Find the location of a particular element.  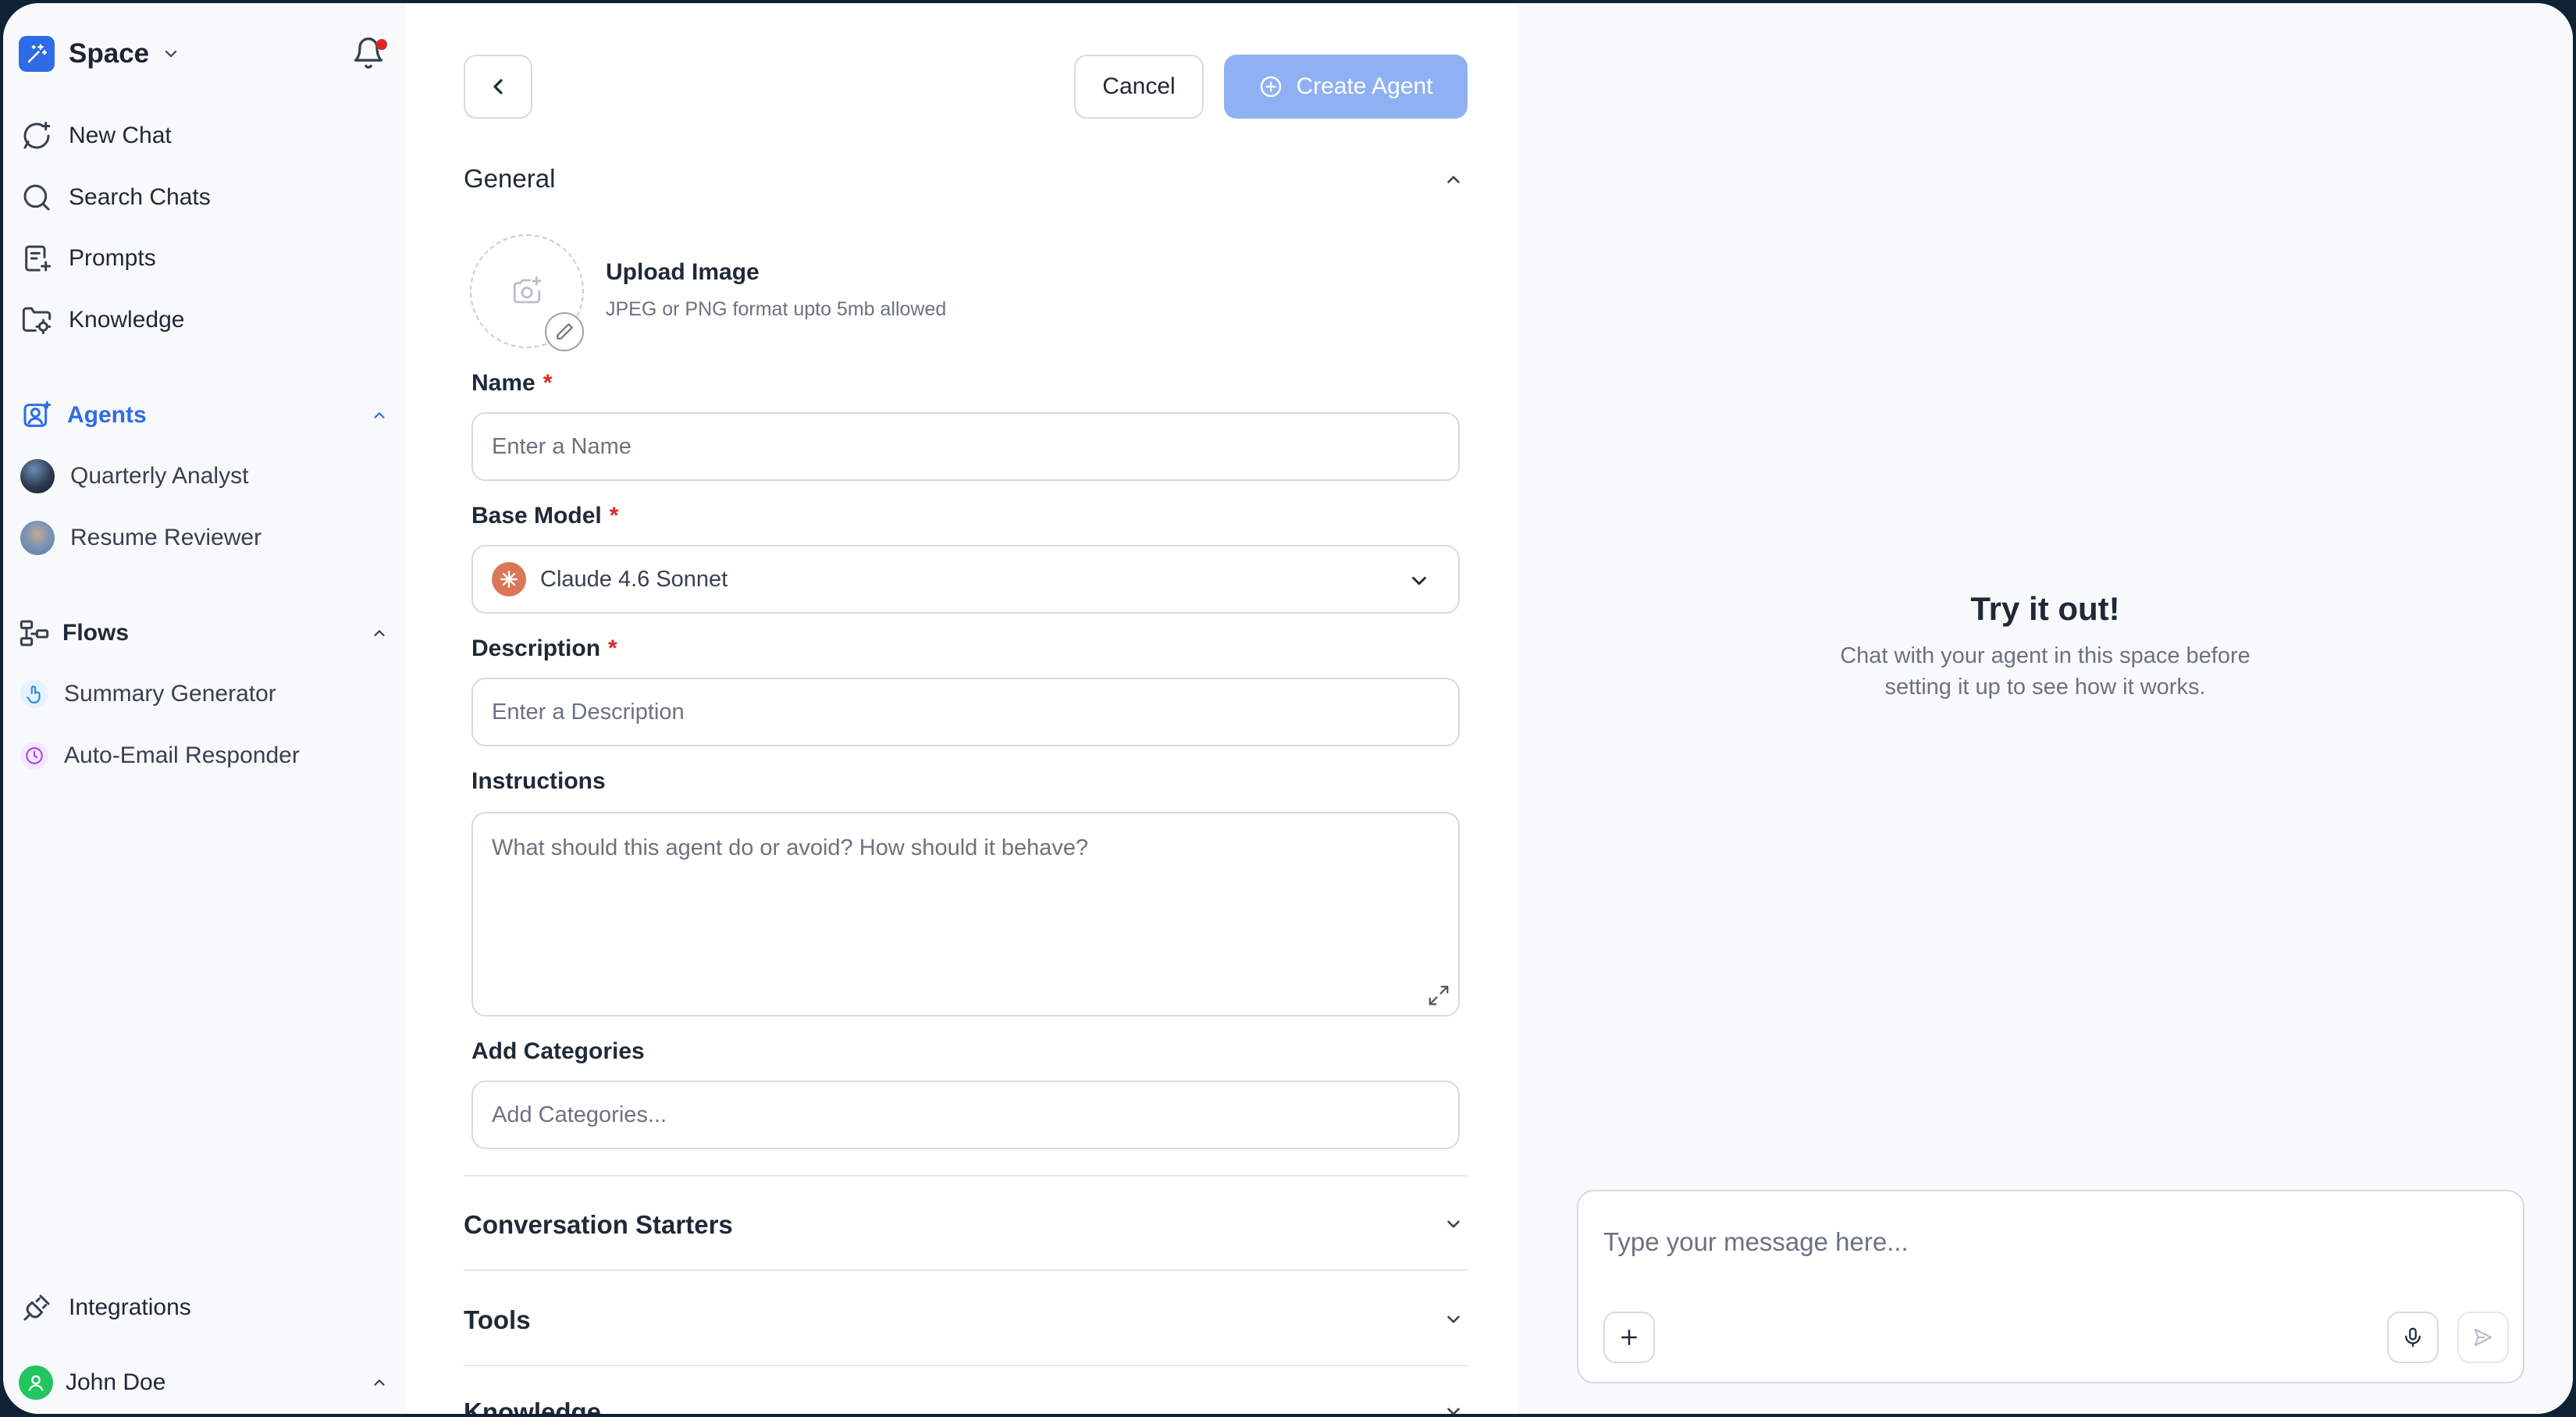

nav-integrations: Integrations is located at coordinates (105, 1308).